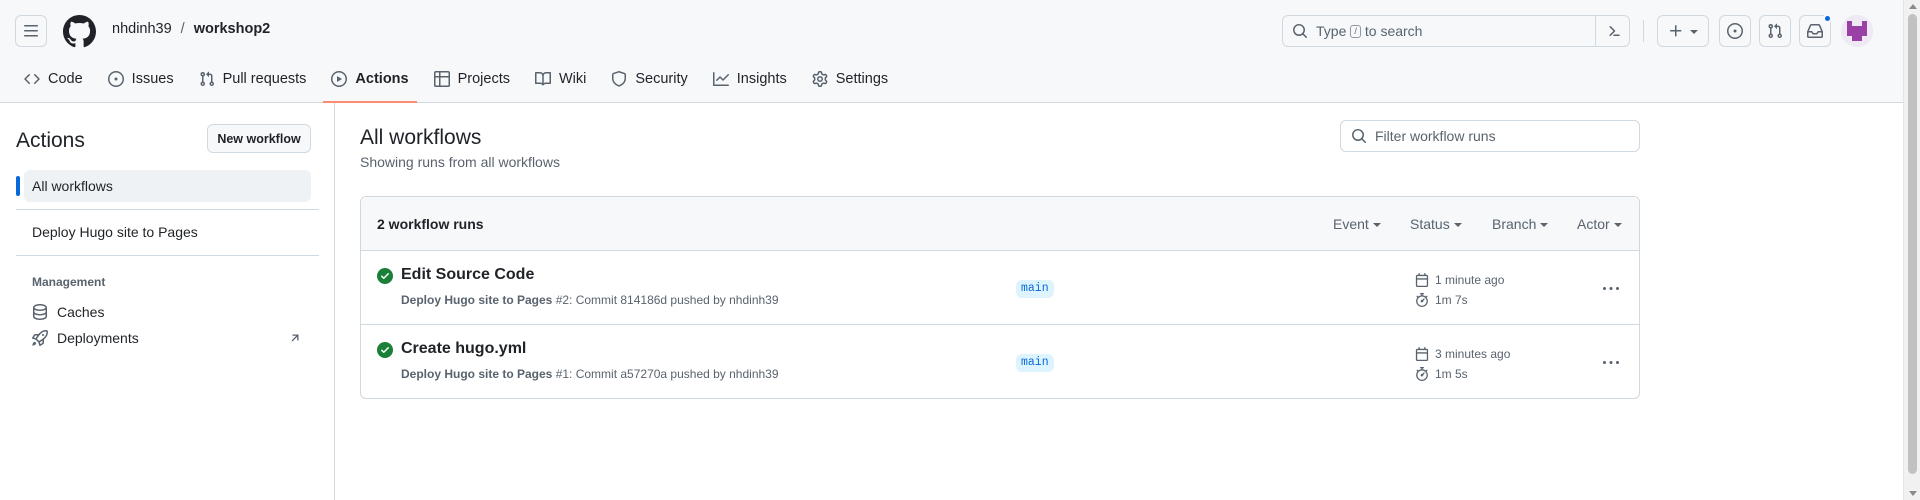 The width and height of the screenshot is (1920, 500). Describe the element at coordinates (761, 78) in the screenshot. I see `tab-label: Insights` at that location.